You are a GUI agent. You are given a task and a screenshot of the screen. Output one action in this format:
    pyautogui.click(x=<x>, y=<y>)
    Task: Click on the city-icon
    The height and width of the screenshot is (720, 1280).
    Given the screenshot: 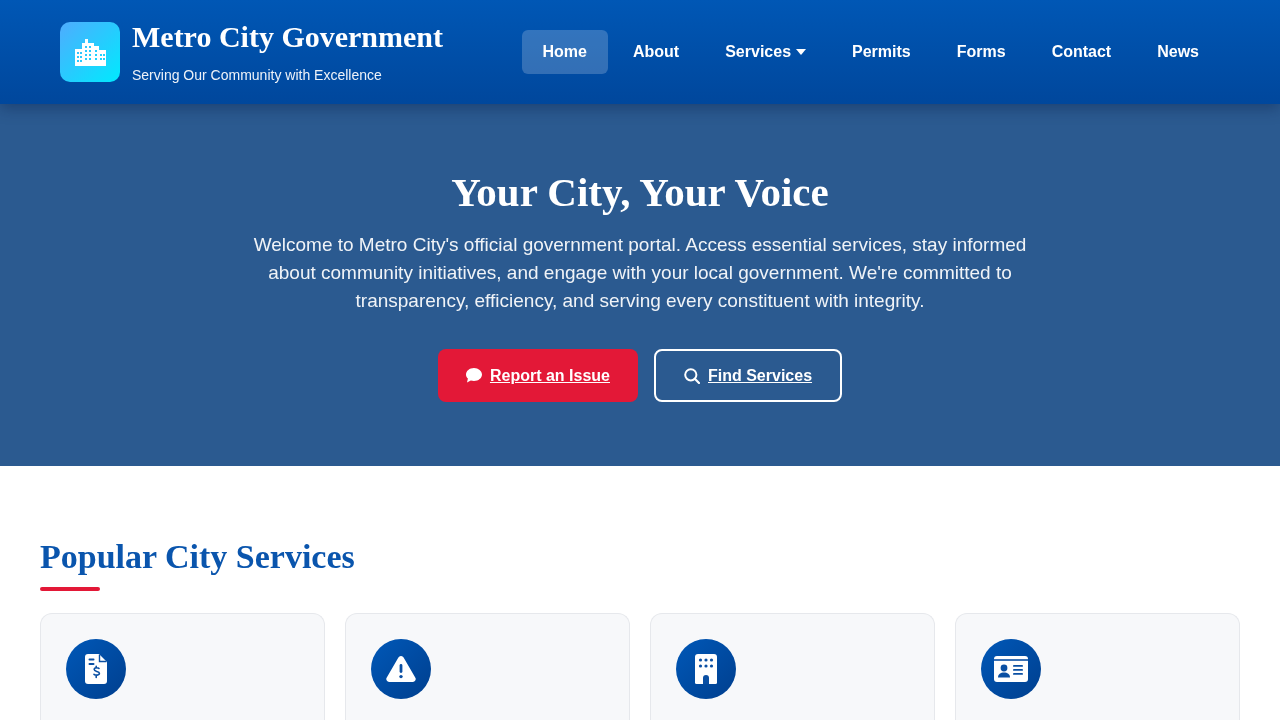 What is the action you would take?
    pyautogui.click(x=90, y=52)
    